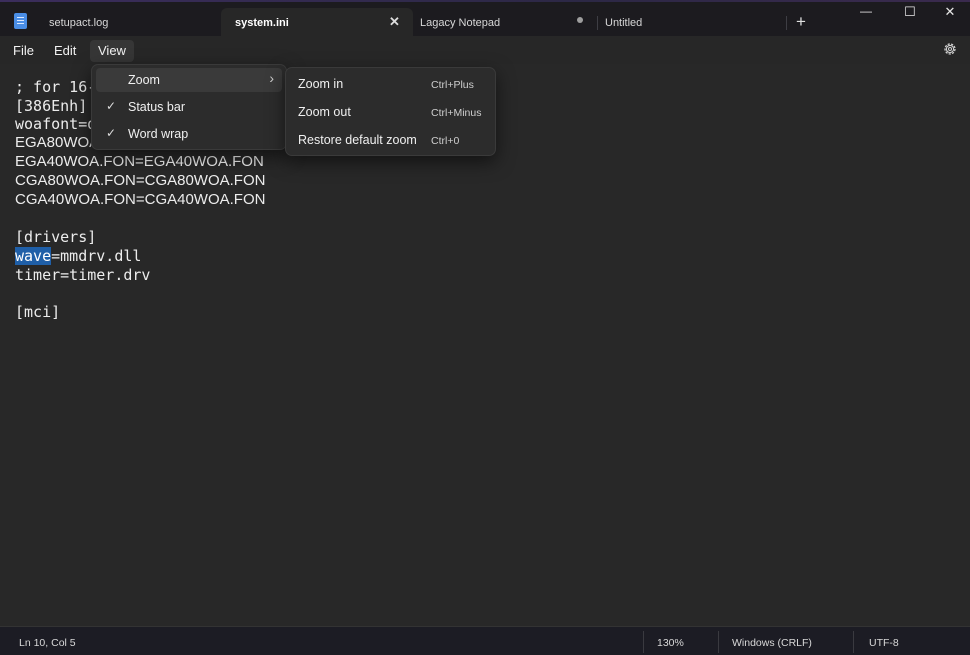 The width and height of the screenshot is (970, 655). I want to click on menu-item-zoom-in: Zoom in Ctrl+Plus, so click(390, 84).